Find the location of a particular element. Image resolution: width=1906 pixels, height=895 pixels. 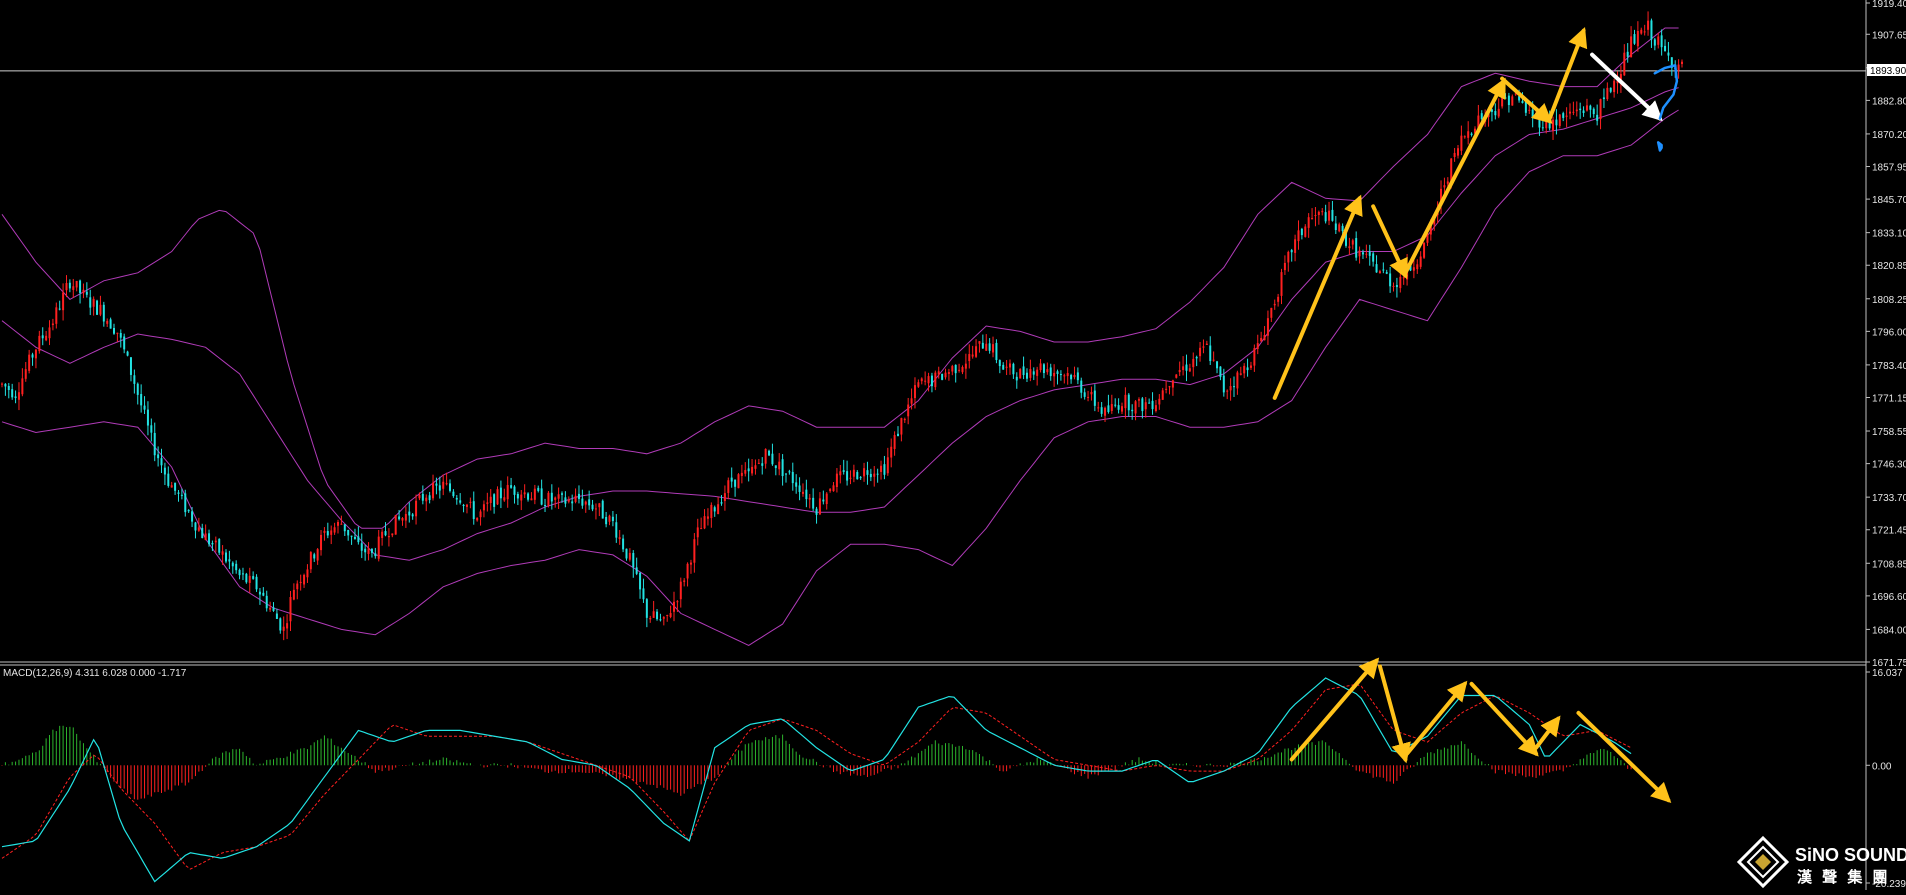

price-tick-label: 1833.10 is located at coordinates (1889, 234).